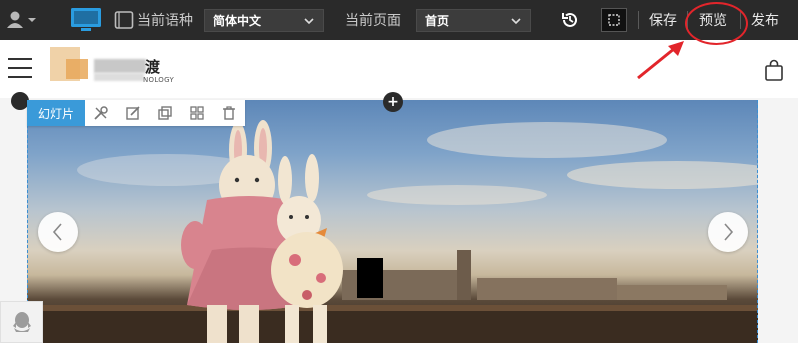  Describe the element at coordinates (159, 80) in the screenshot. I see `logo-subtext: NOLOGY` at that location.